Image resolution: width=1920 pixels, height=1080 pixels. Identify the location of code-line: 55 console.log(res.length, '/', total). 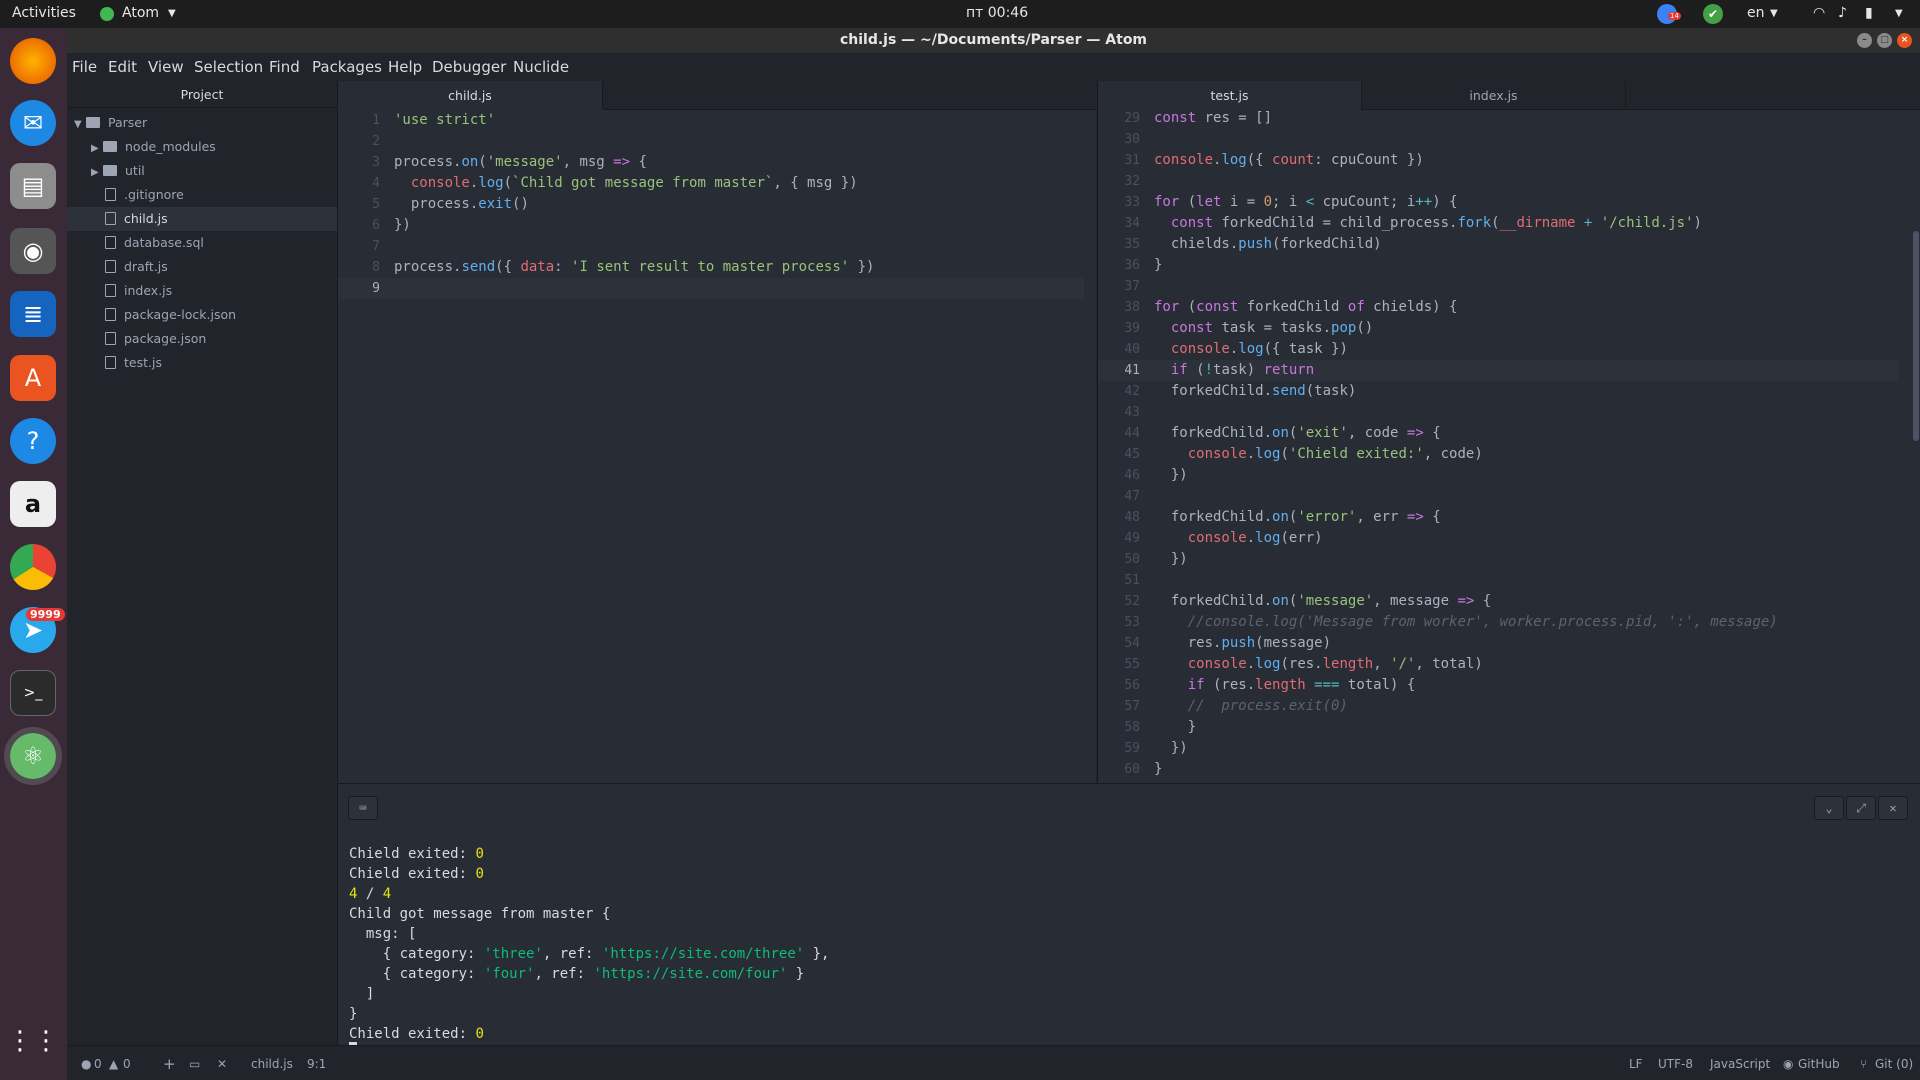
(1303, 664).